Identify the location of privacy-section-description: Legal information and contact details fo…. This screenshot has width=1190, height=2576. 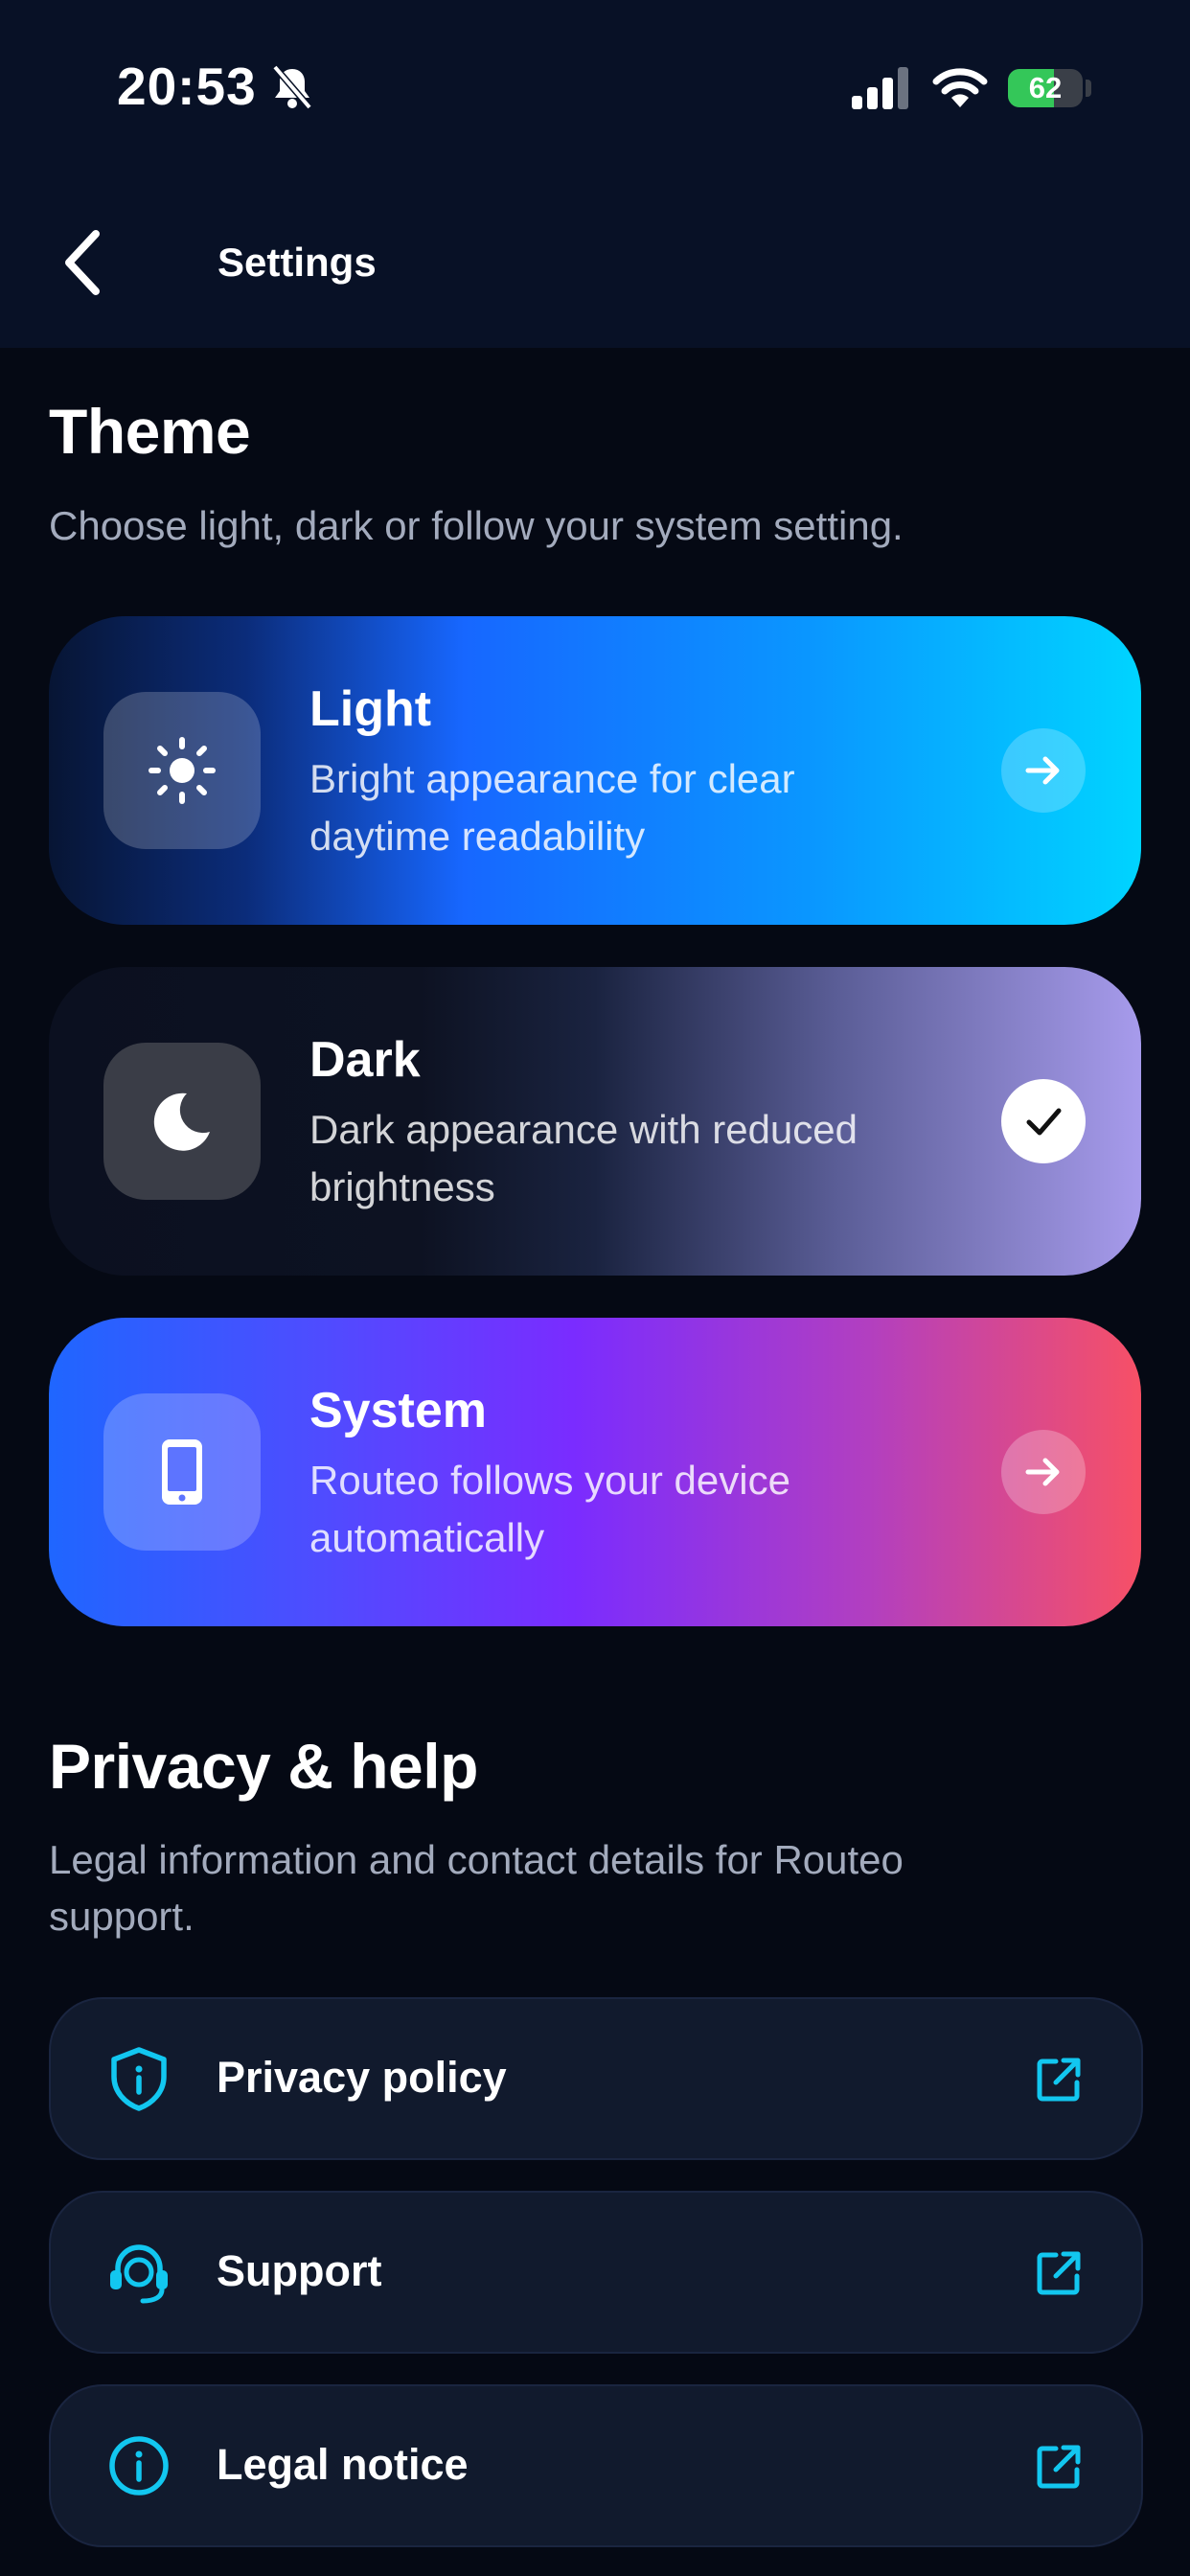
(476, 1888).